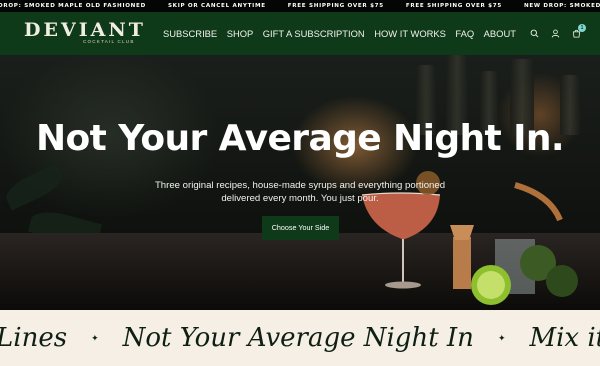  What do you see at coordinates (464, 33) in the screenshot?
I see `nav-item-faq: FAQ` at bounding box center [464, 33].